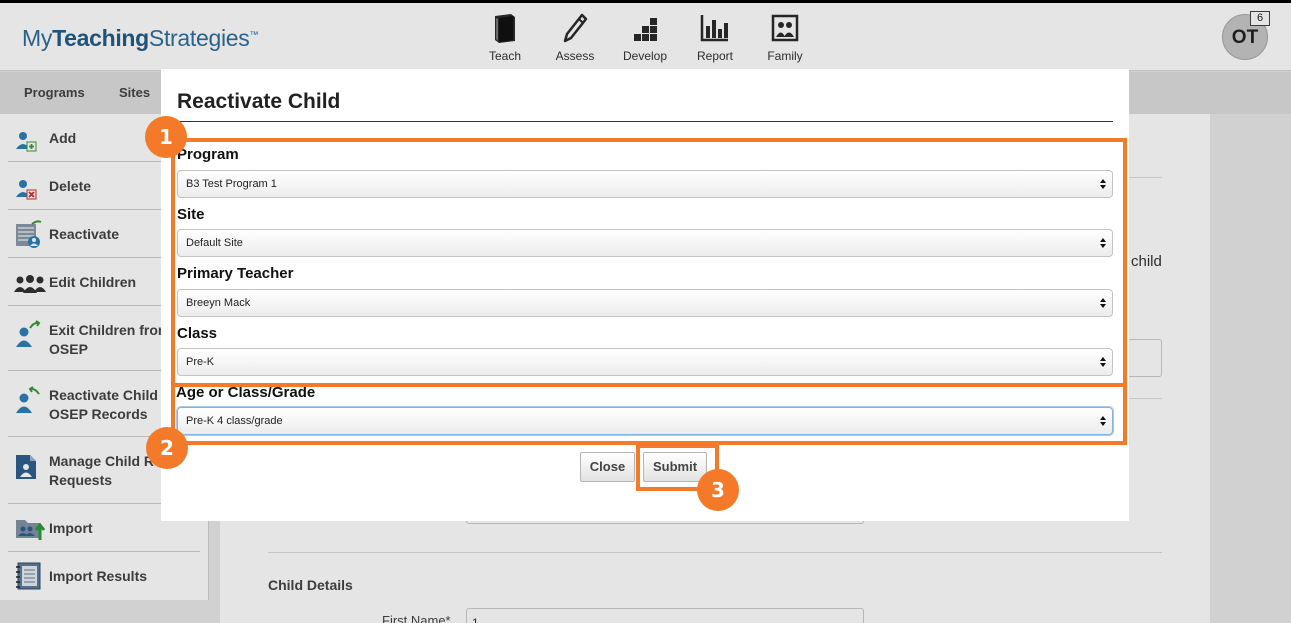 Image resolution: width=1291 pixels, height=623 pixels. I want to click on dialog-title: Reactivate Child, so click(259, 101).